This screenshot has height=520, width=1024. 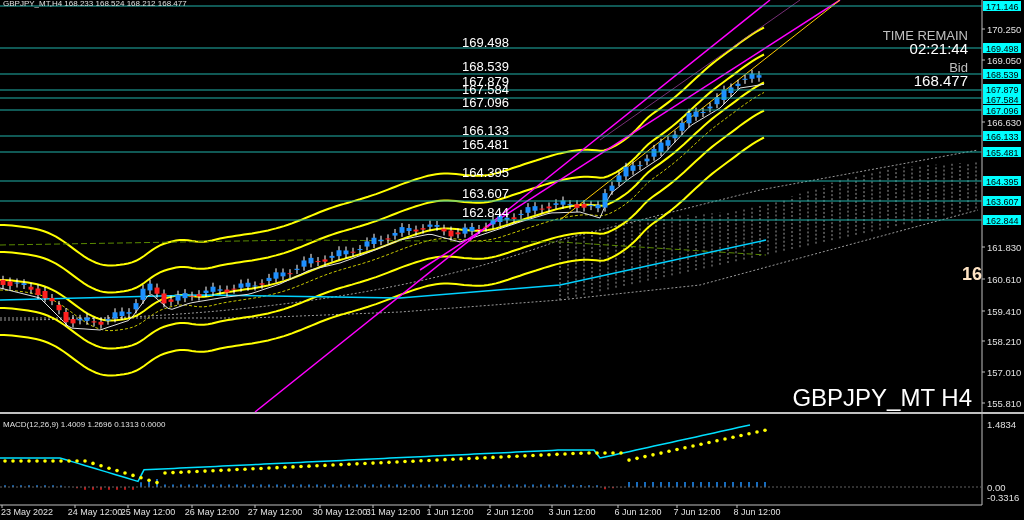 I want to click on axis-tick-label: 158.210, so click(x=1004, y=341).